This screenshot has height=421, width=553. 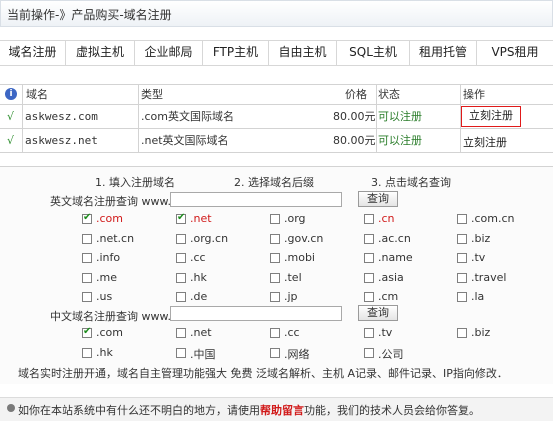 What do you see at coordinates (354, 140) in the screenshot?
I see `result-price: 80.00元` at bounding box center [354, 140].